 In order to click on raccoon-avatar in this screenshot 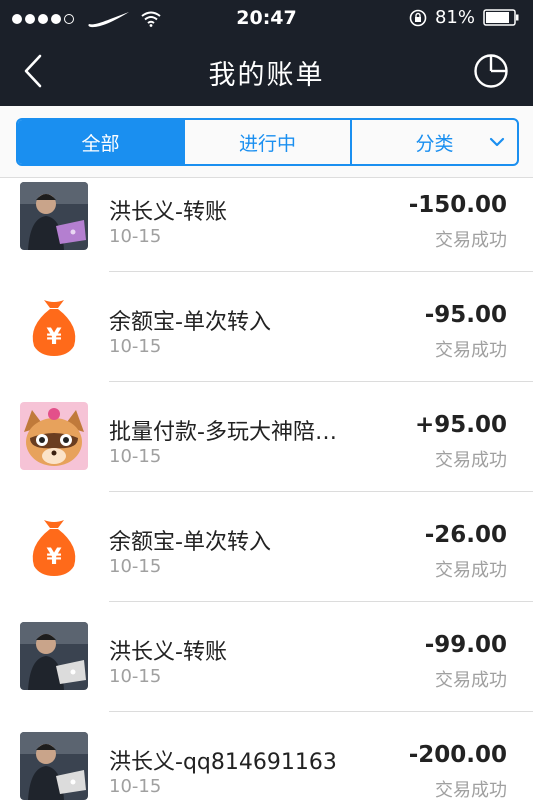, I will do `click(54, 436)`.